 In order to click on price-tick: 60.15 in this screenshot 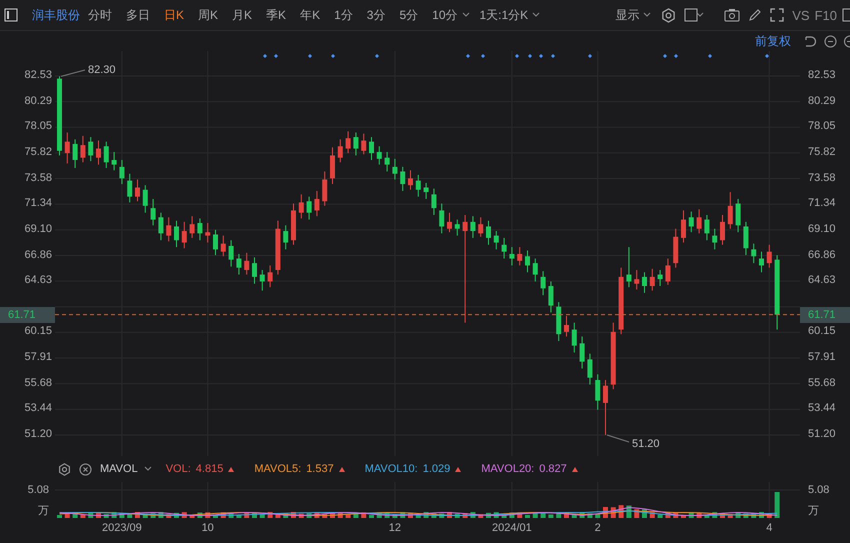, I will do `click(38, 331)`.